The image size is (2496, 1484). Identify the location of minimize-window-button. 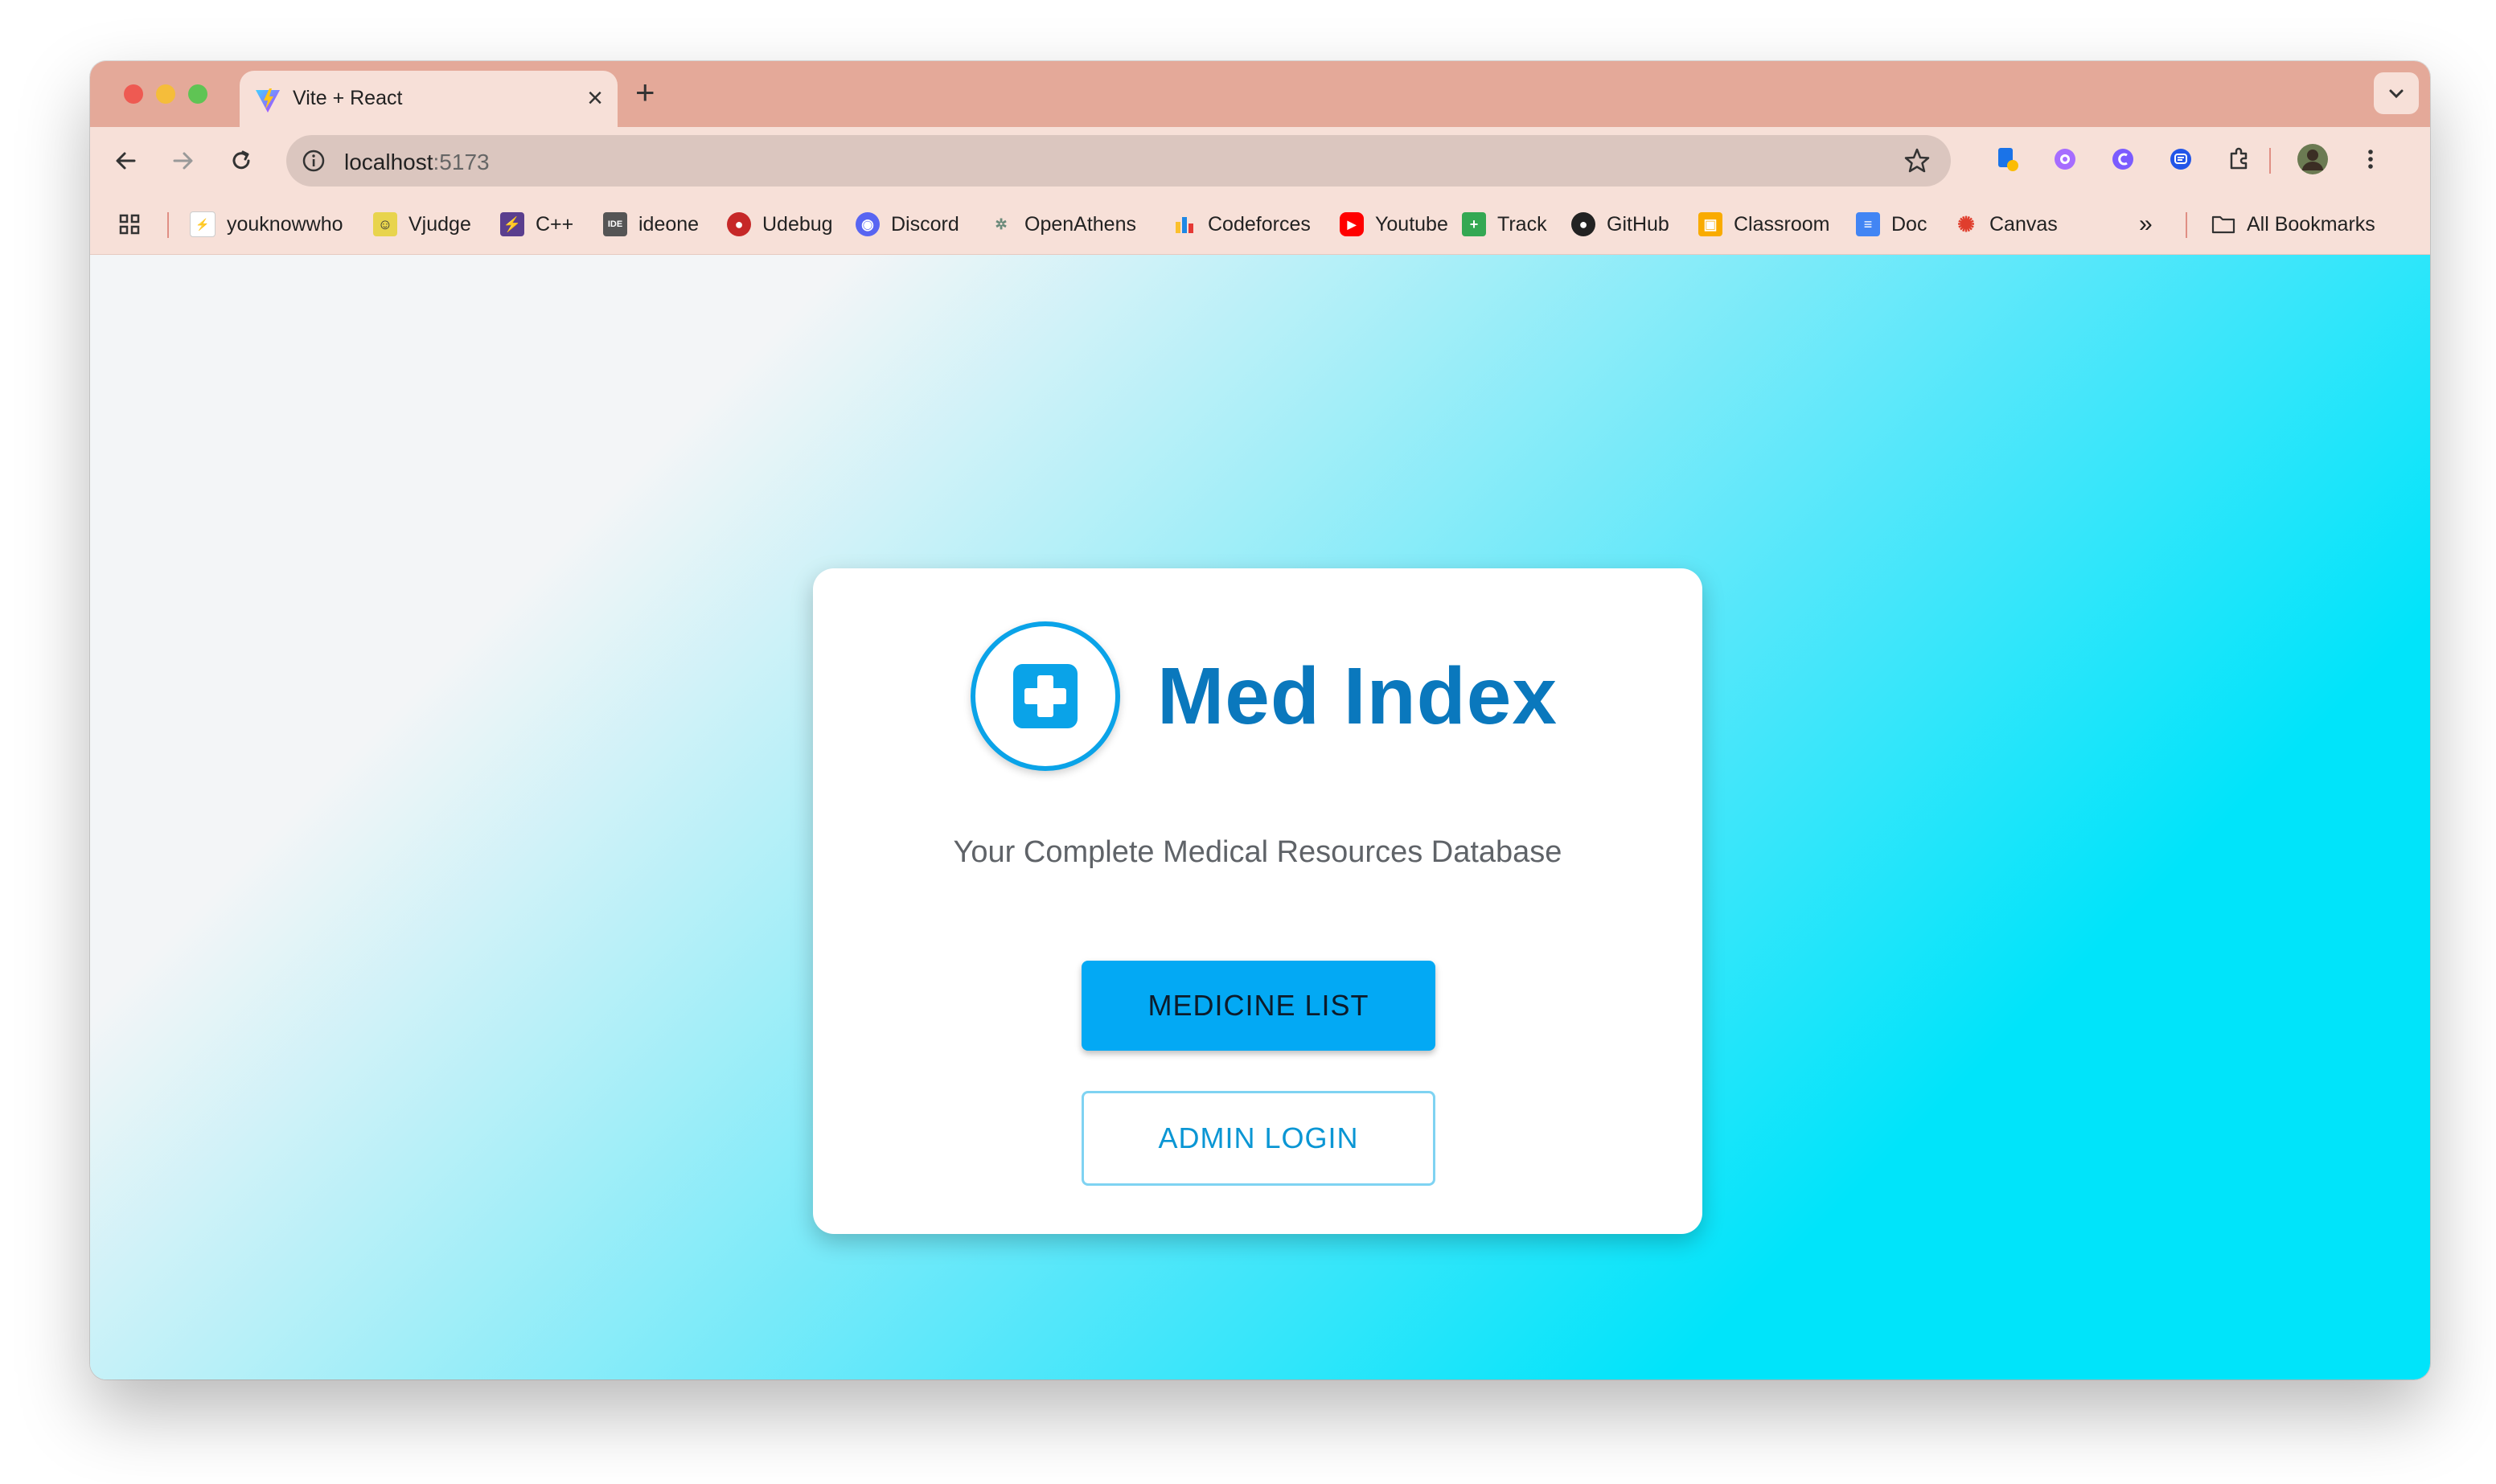
(165, 94).